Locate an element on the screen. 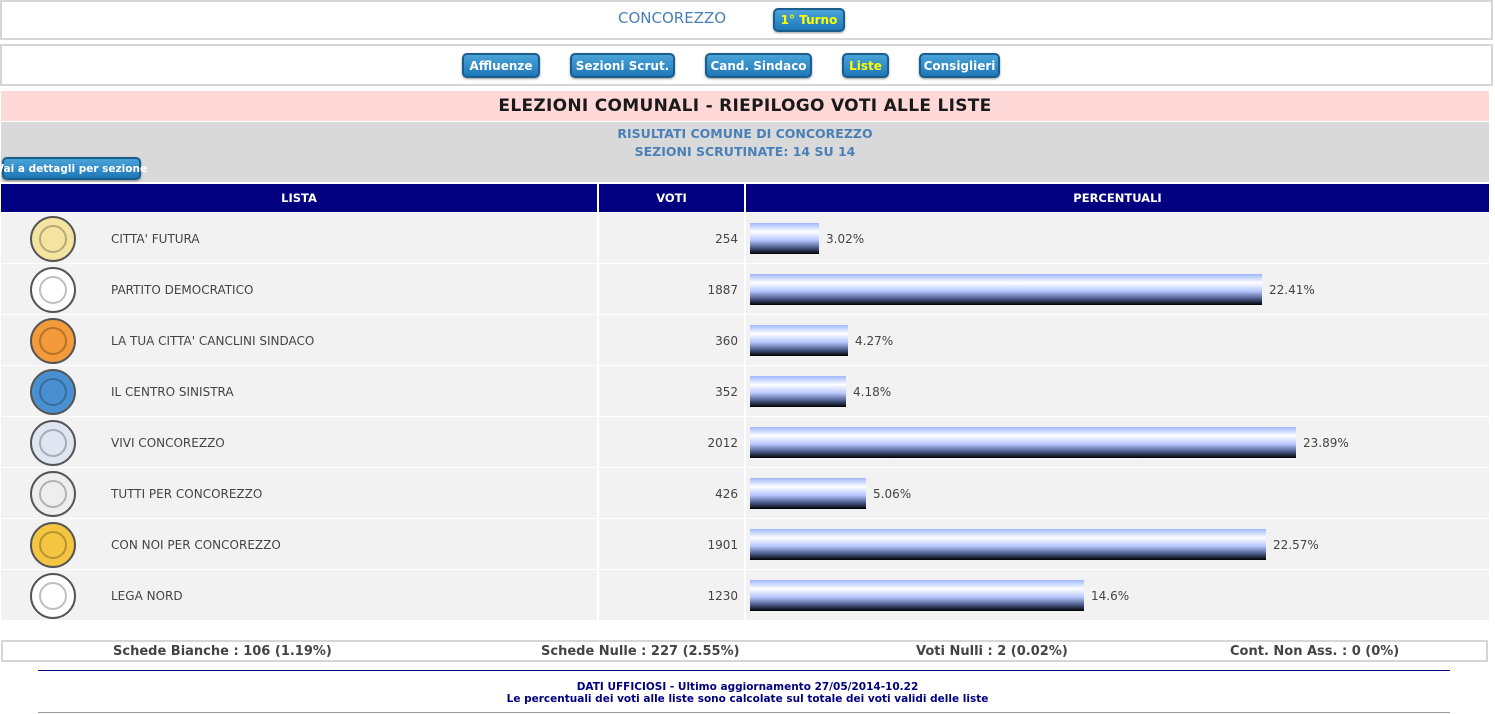 This screenshot has height=714, width=1495. list-name: VIVI CONCOREZZO is located at coordinates (168, 442).